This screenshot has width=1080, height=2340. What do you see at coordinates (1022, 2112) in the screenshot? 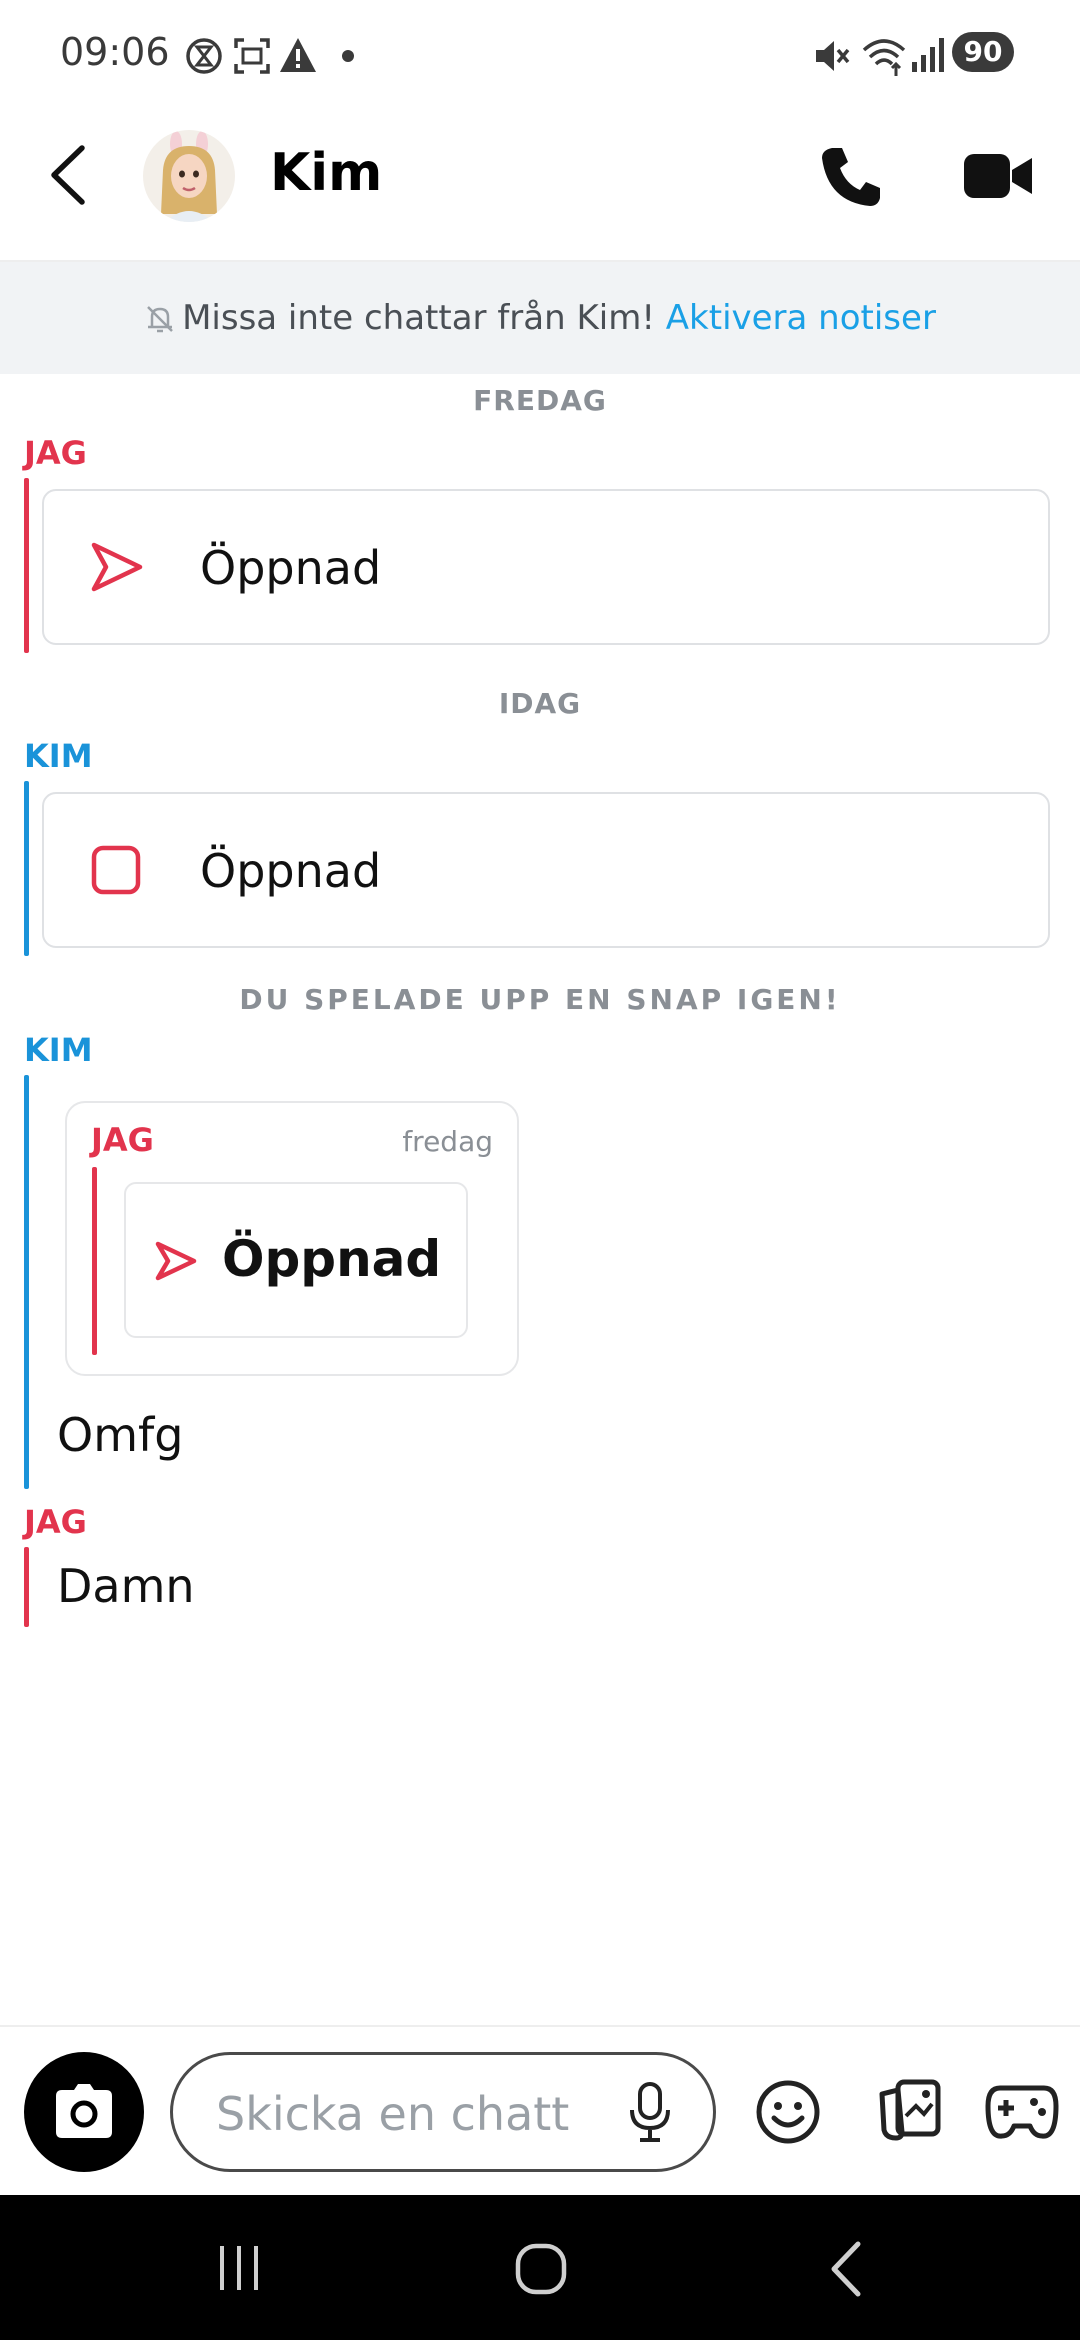
I see `game-icon` at bounding box center [1022, 2112].